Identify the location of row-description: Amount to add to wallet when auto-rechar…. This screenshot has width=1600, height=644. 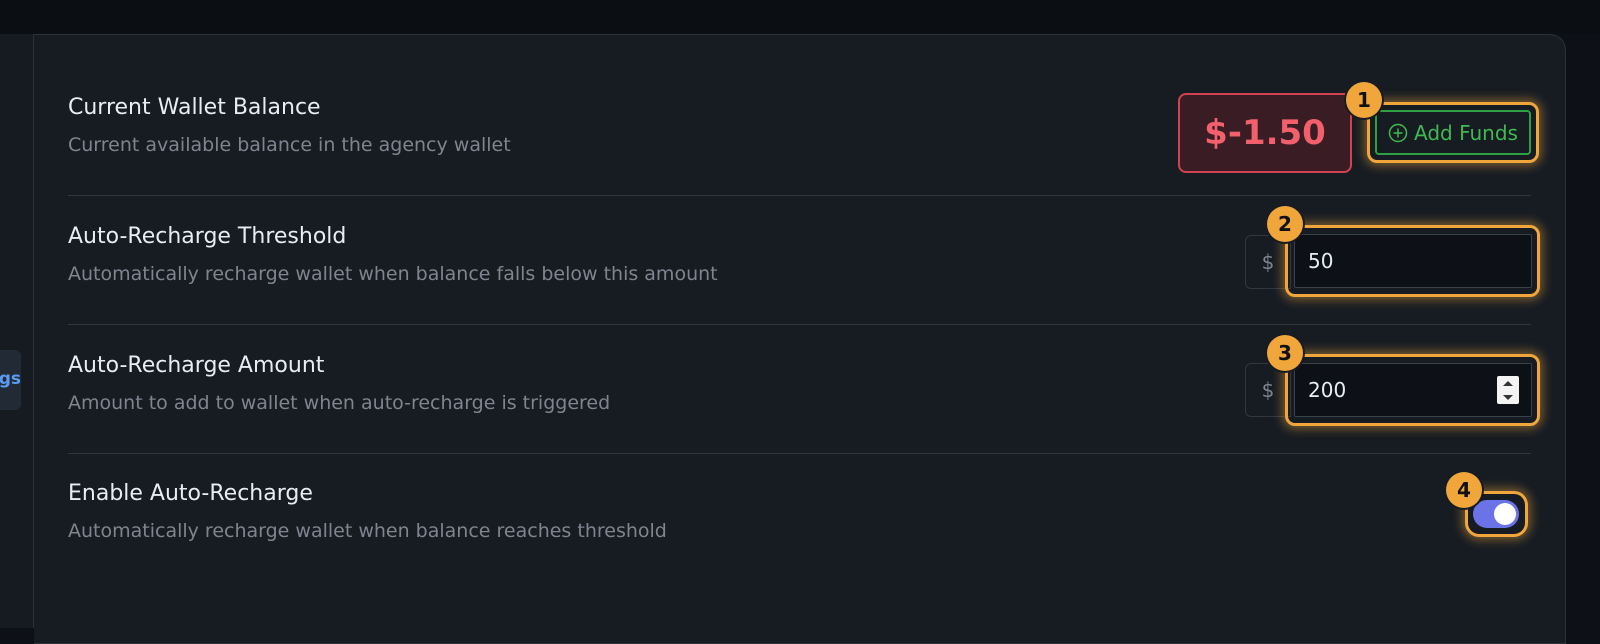
(339, 403).